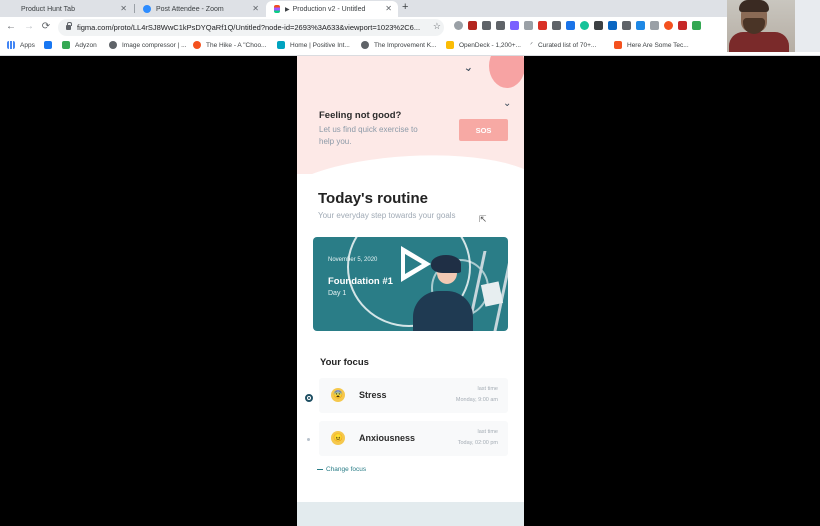  Describe the element at coordinates (147, 9) in the screenshot. I see `zoom-icon` at that location.